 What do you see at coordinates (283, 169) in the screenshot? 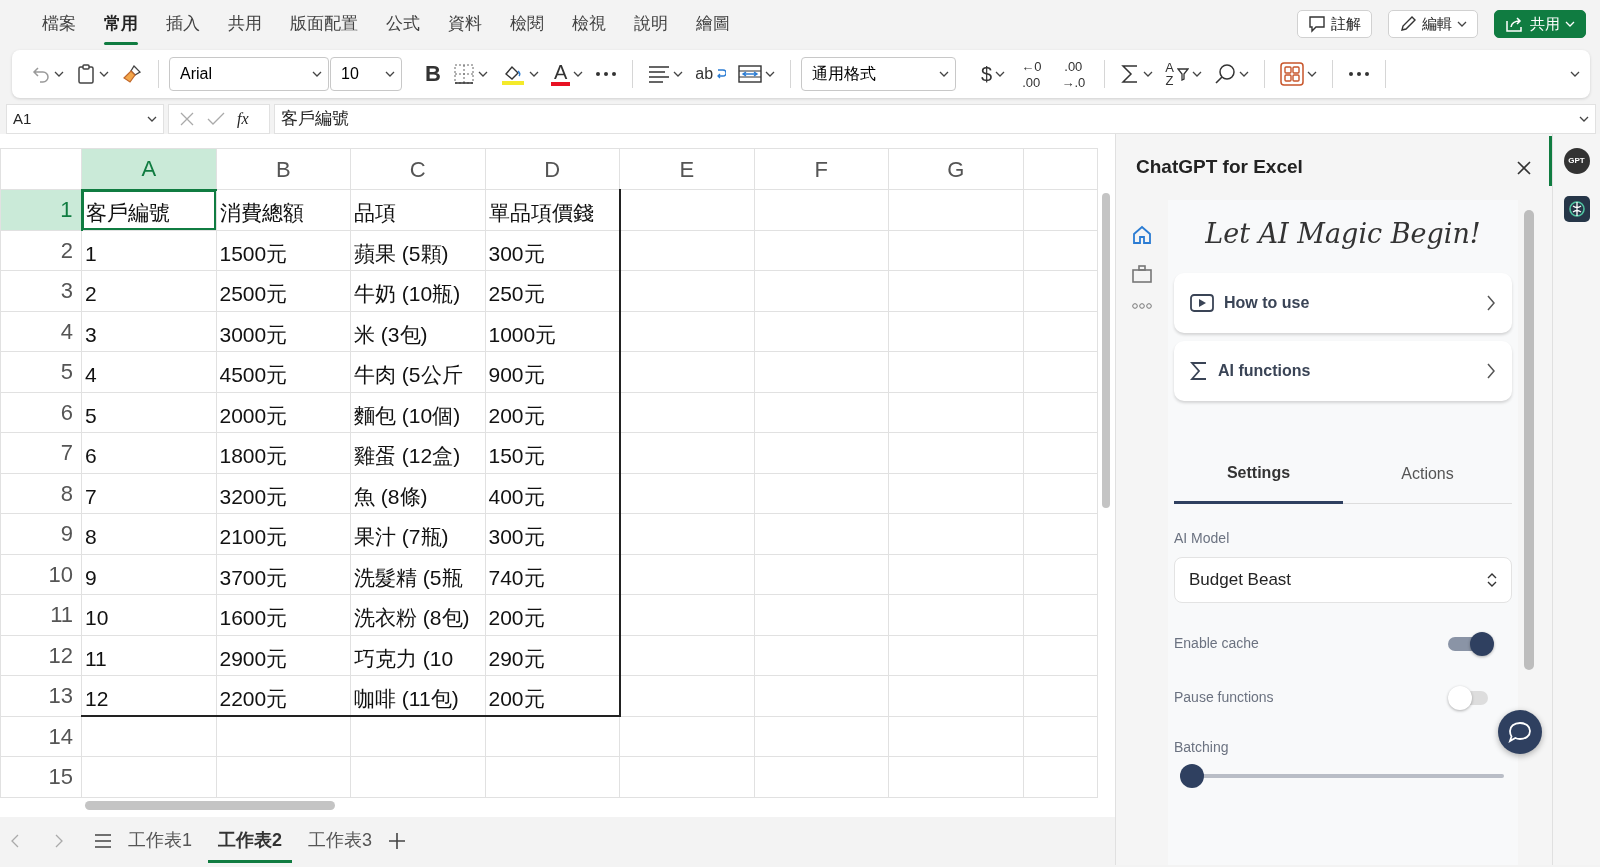
I see `column-header: B` at bounding box center [283, 169].